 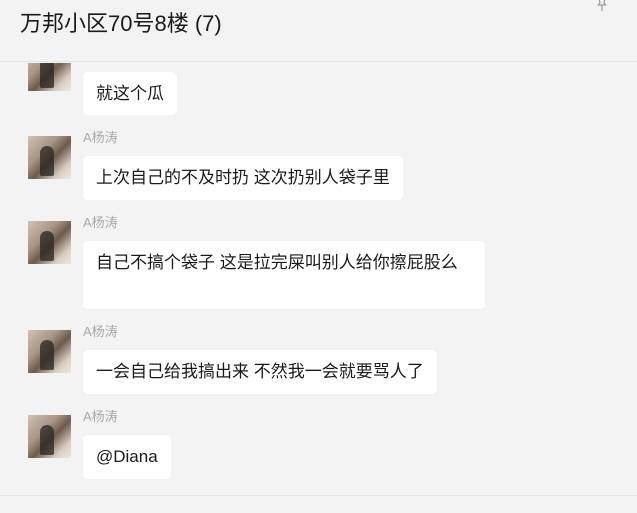 I want to click on message-text: @Diana, so click(x=127, y=456).